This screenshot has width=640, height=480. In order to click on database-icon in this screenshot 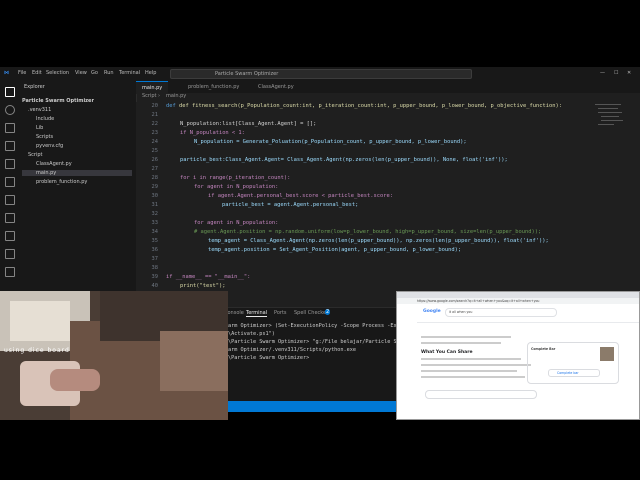, I will do `click(10, 272)`.